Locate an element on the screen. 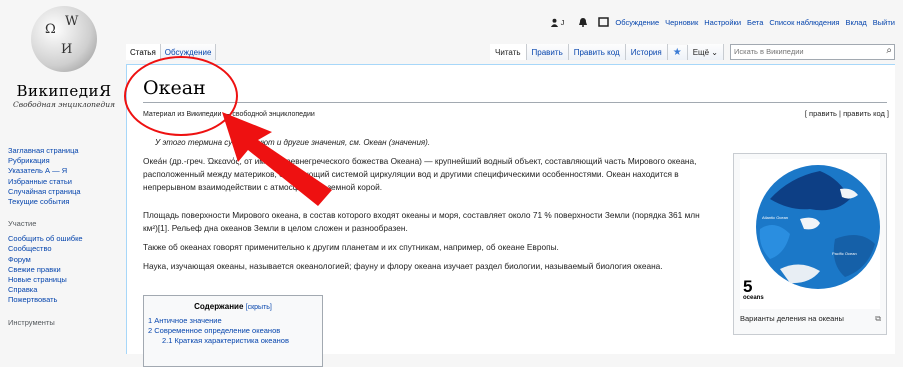  globe-icon: Ω W И is located at coordinates (64, 39).